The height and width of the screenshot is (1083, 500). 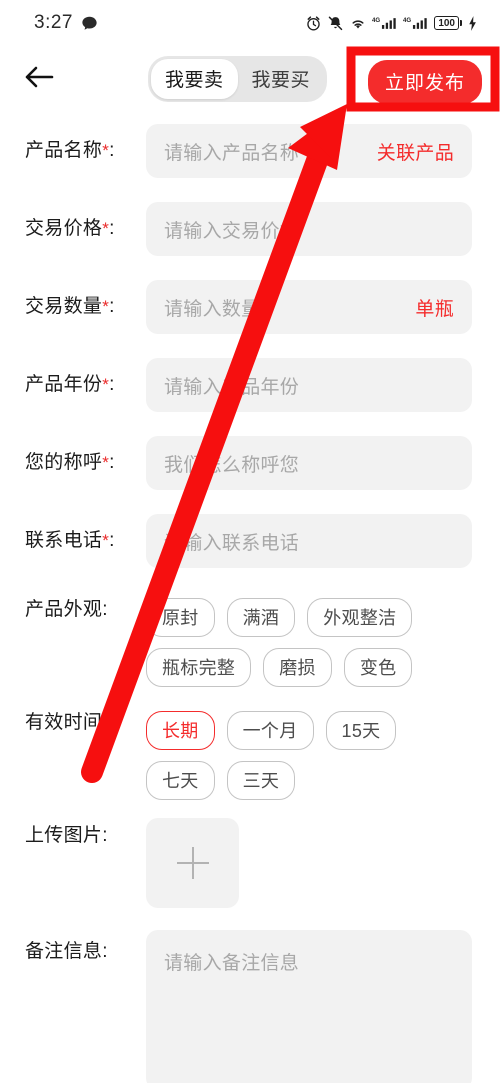 I want to click on field-row-quantity: 交易数量*: 请输入数量 单瓶, so click(x=250, y=307).